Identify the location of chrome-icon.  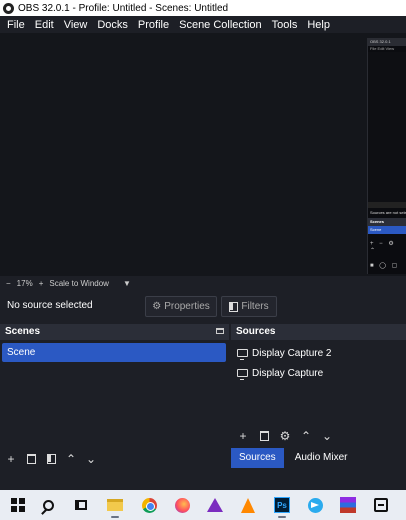
(149, 505).